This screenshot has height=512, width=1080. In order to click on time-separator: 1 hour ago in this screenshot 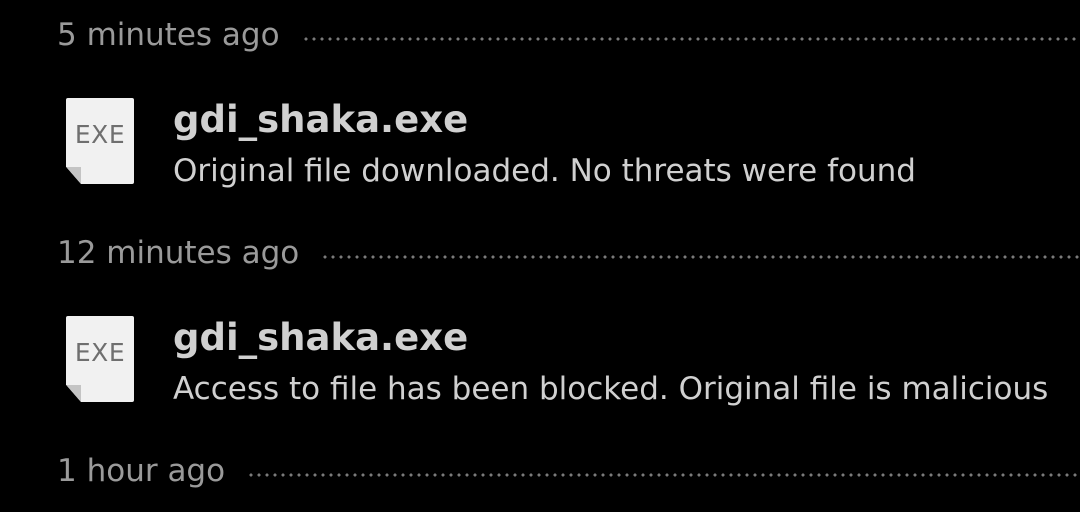, I will do `click(568, 471)`.